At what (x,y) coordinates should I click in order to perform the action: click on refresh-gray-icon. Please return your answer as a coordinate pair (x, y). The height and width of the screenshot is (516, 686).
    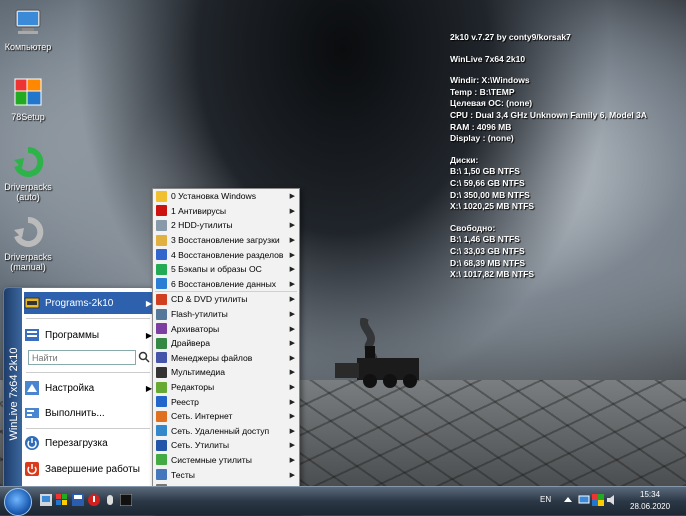
    Looking at the image, I should click on (29, 231).